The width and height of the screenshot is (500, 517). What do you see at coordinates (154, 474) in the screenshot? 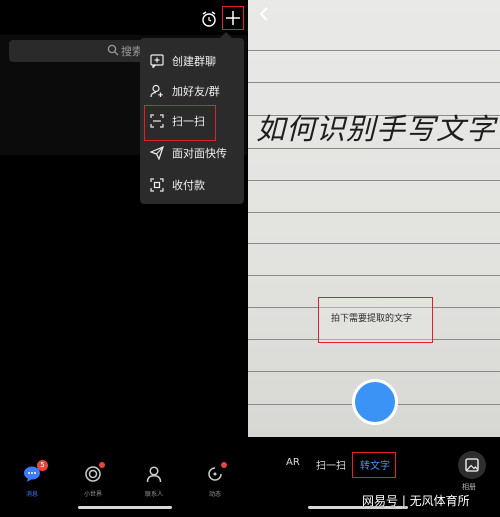
I see `contacts-icon` at bounding box center [154, 474].